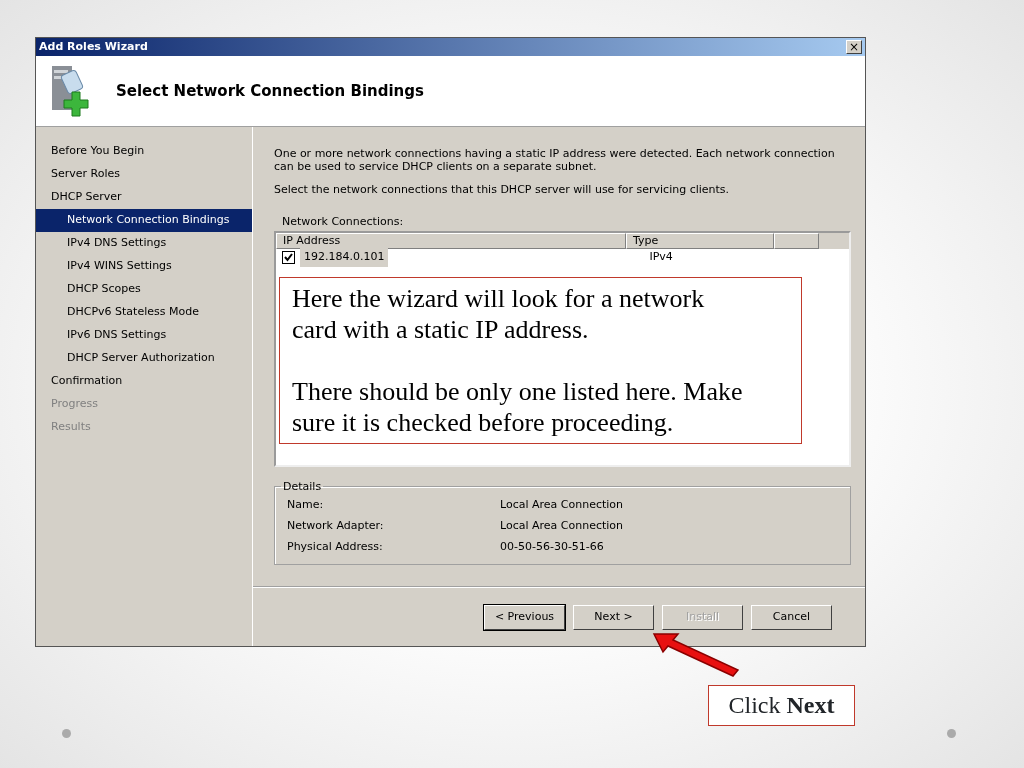 Image resolution: width=1024 pixels, height=768 pixels. Describe the element at coordinates (144, 174) in the screenshot. I see `step-item: Server Roles` at that location.